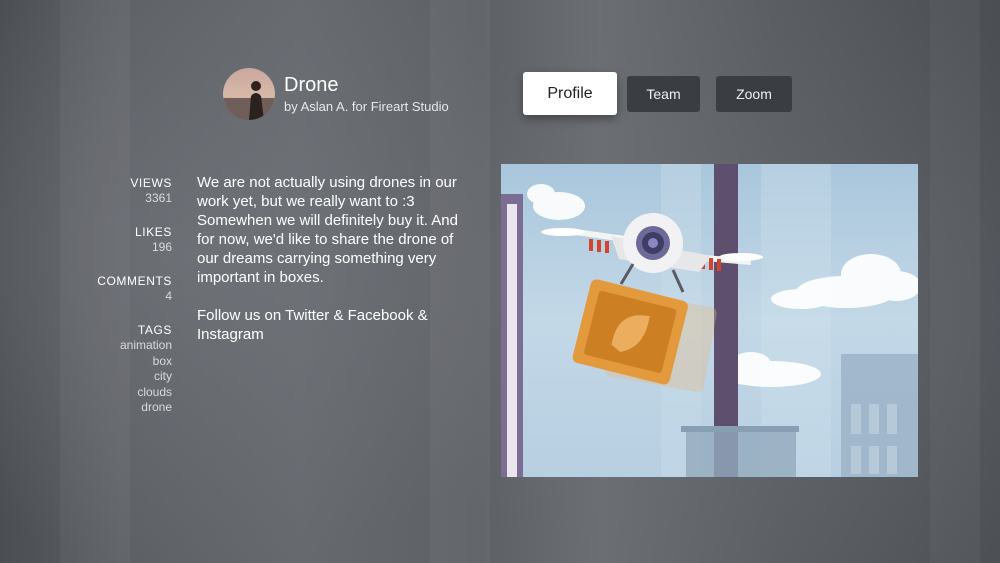 Image resolution: width=1000 pixels, height=563 pixels. Describe the element at coordinates (366, 106) in the screenshot. I see `shot-byline: by Aslan A. for Fireart Studio` at that location.